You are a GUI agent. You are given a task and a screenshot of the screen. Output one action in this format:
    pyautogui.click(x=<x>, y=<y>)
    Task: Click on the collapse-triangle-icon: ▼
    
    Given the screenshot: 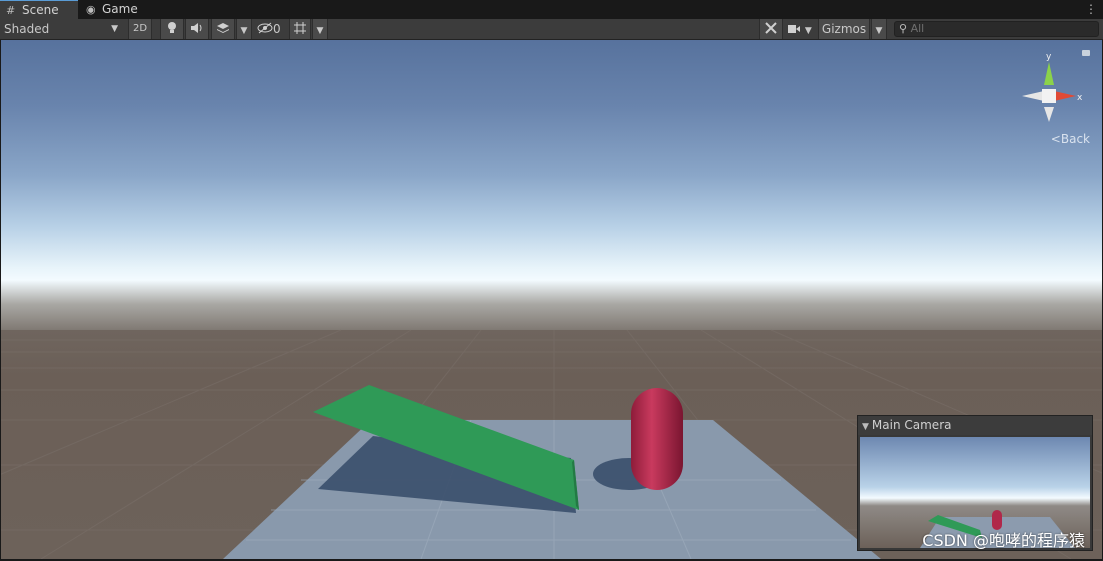 What is the action you would take?
    pyautogui.click(x=865, y=427)
    